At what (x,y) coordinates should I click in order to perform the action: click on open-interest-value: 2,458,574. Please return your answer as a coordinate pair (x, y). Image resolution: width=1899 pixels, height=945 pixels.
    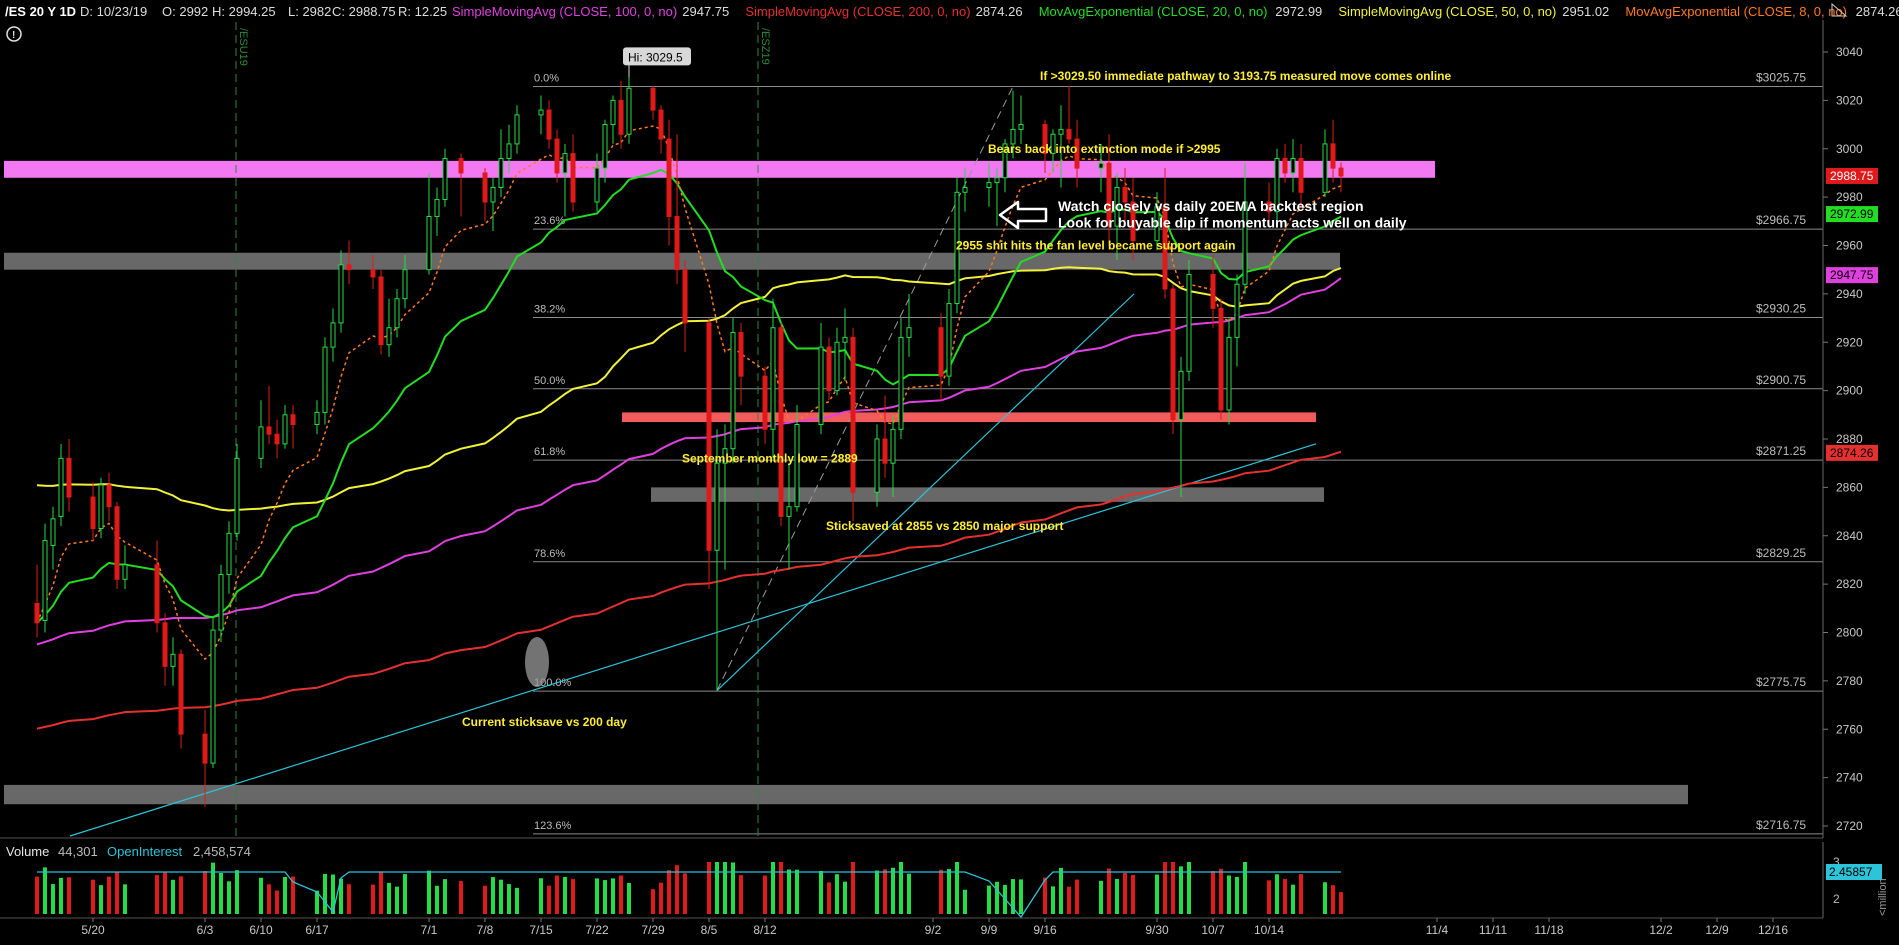
    Looking at the image, I should click on (222, 851).